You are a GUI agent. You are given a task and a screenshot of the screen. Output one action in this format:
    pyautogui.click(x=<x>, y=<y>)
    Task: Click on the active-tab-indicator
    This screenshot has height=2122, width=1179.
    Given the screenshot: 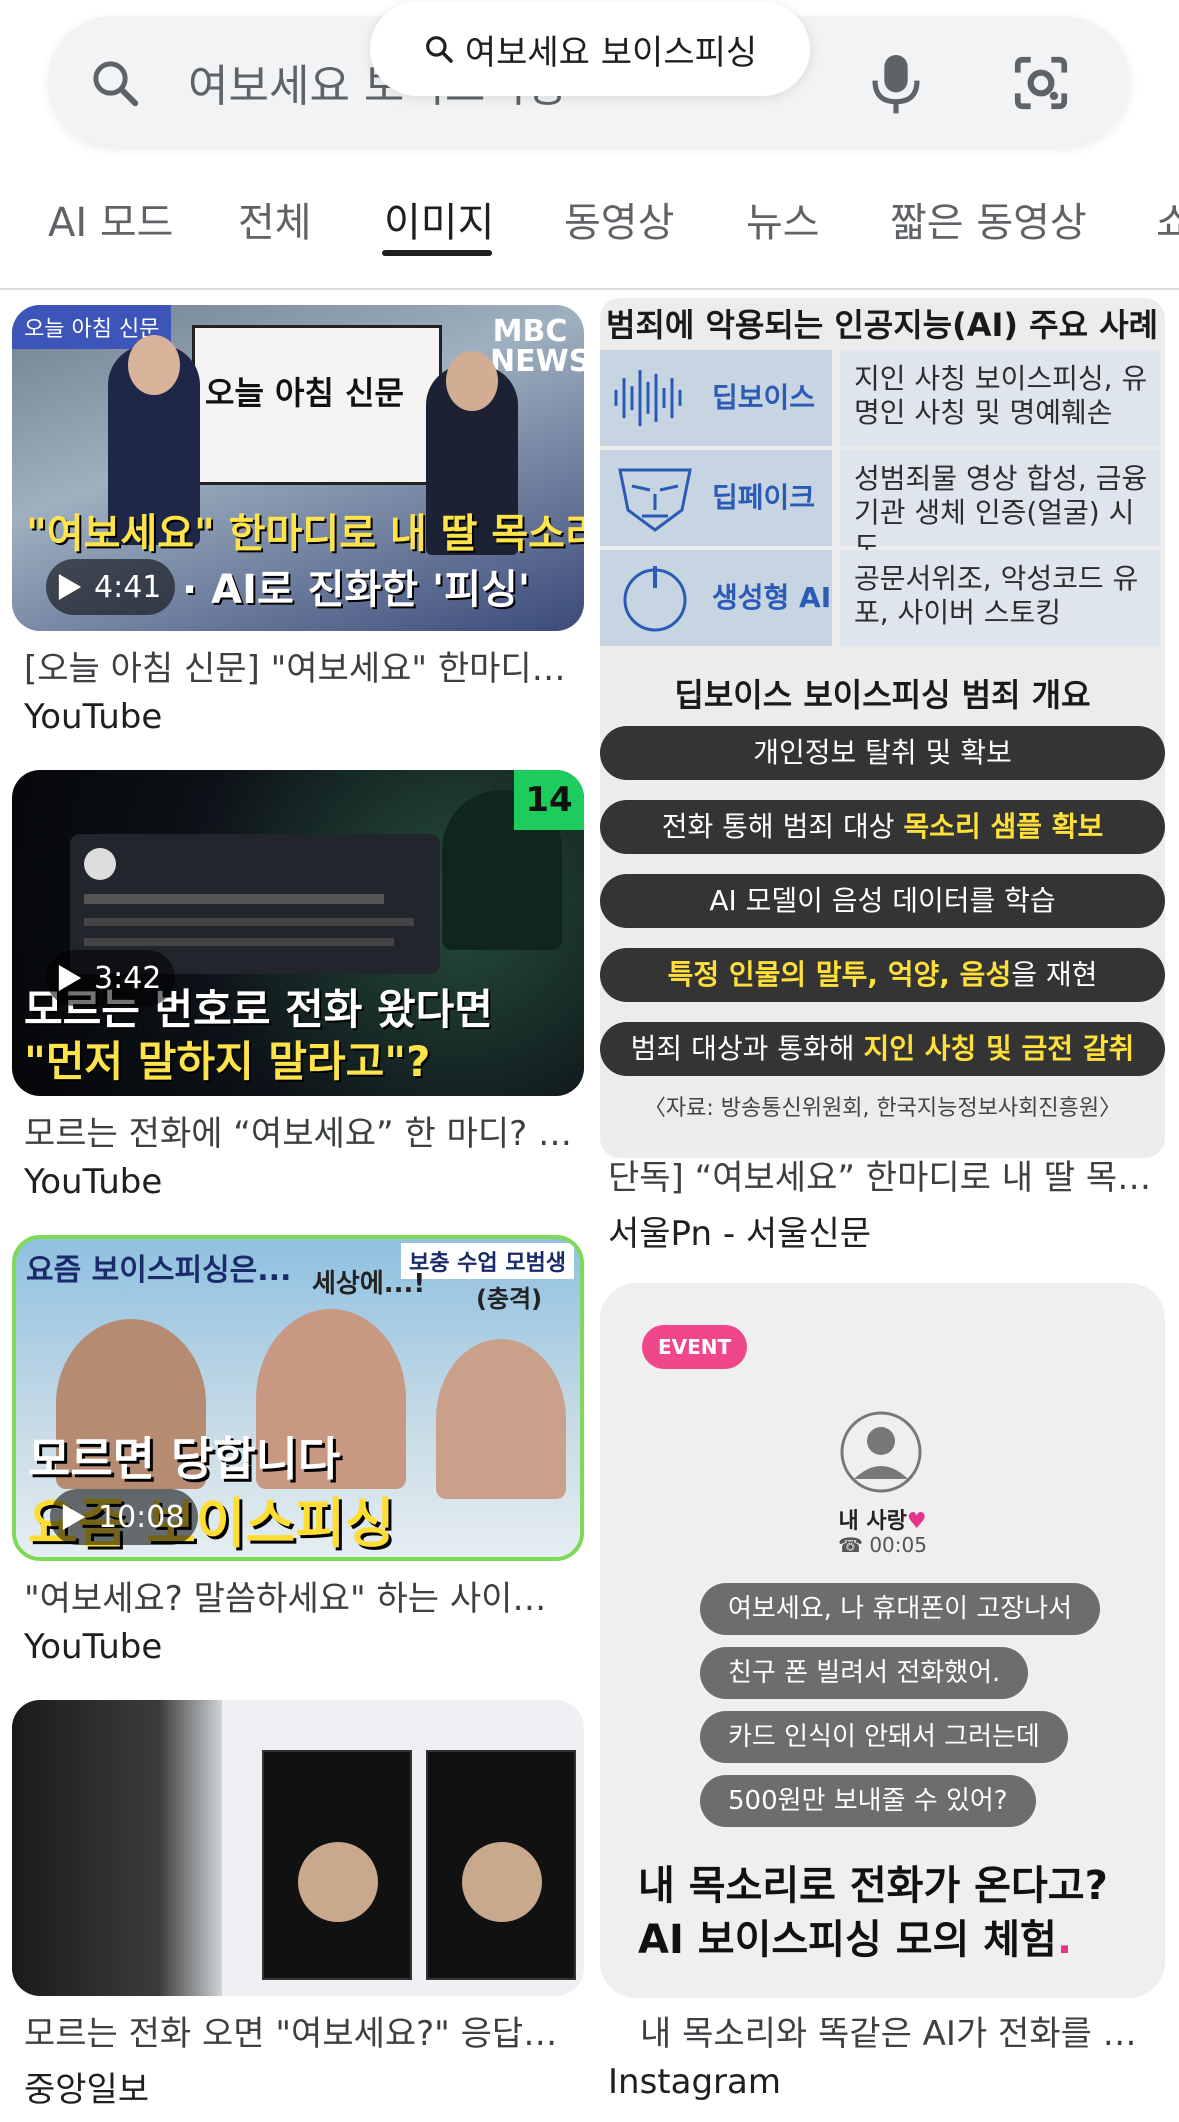 What is the action you would take?
    pyautogui.click(x=437, y=253)
    